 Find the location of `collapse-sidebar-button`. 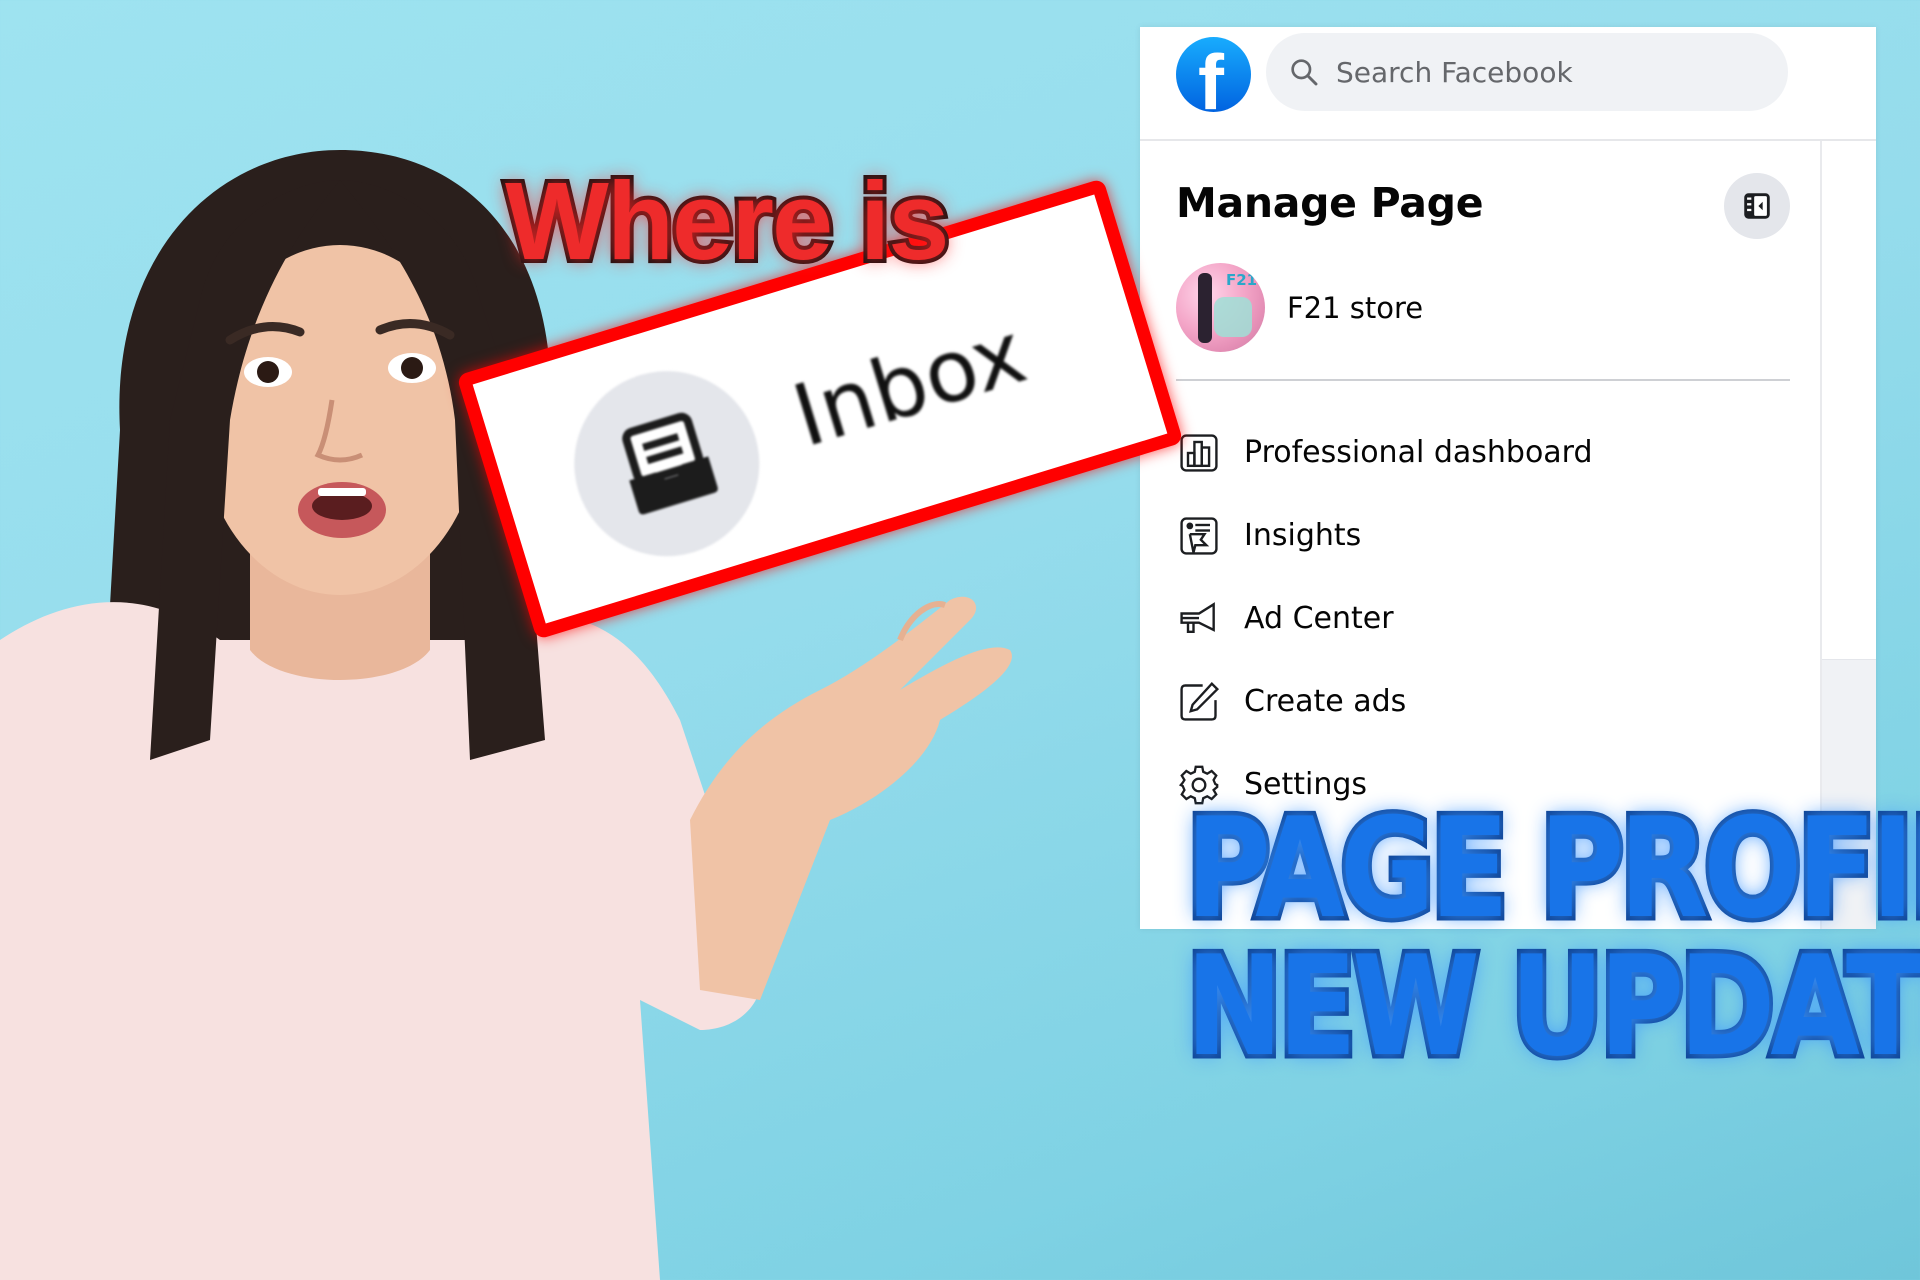

collapse-sidebar-button is located at coordinates (1757, 206).